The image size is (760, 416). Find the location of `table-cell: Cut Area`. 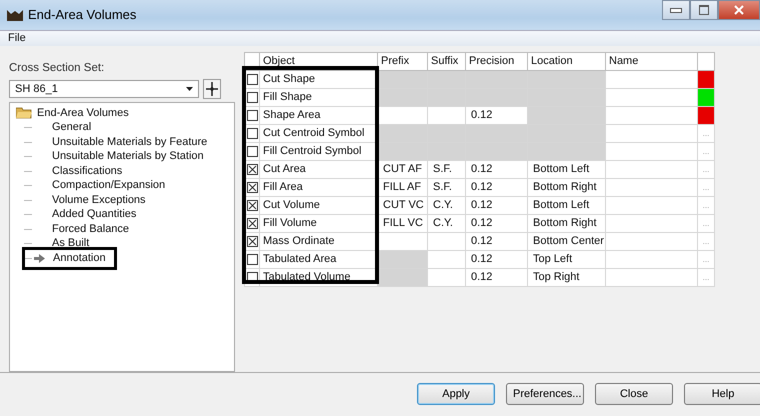

table-cell: Cut Area is located at coordinates (319, 169).